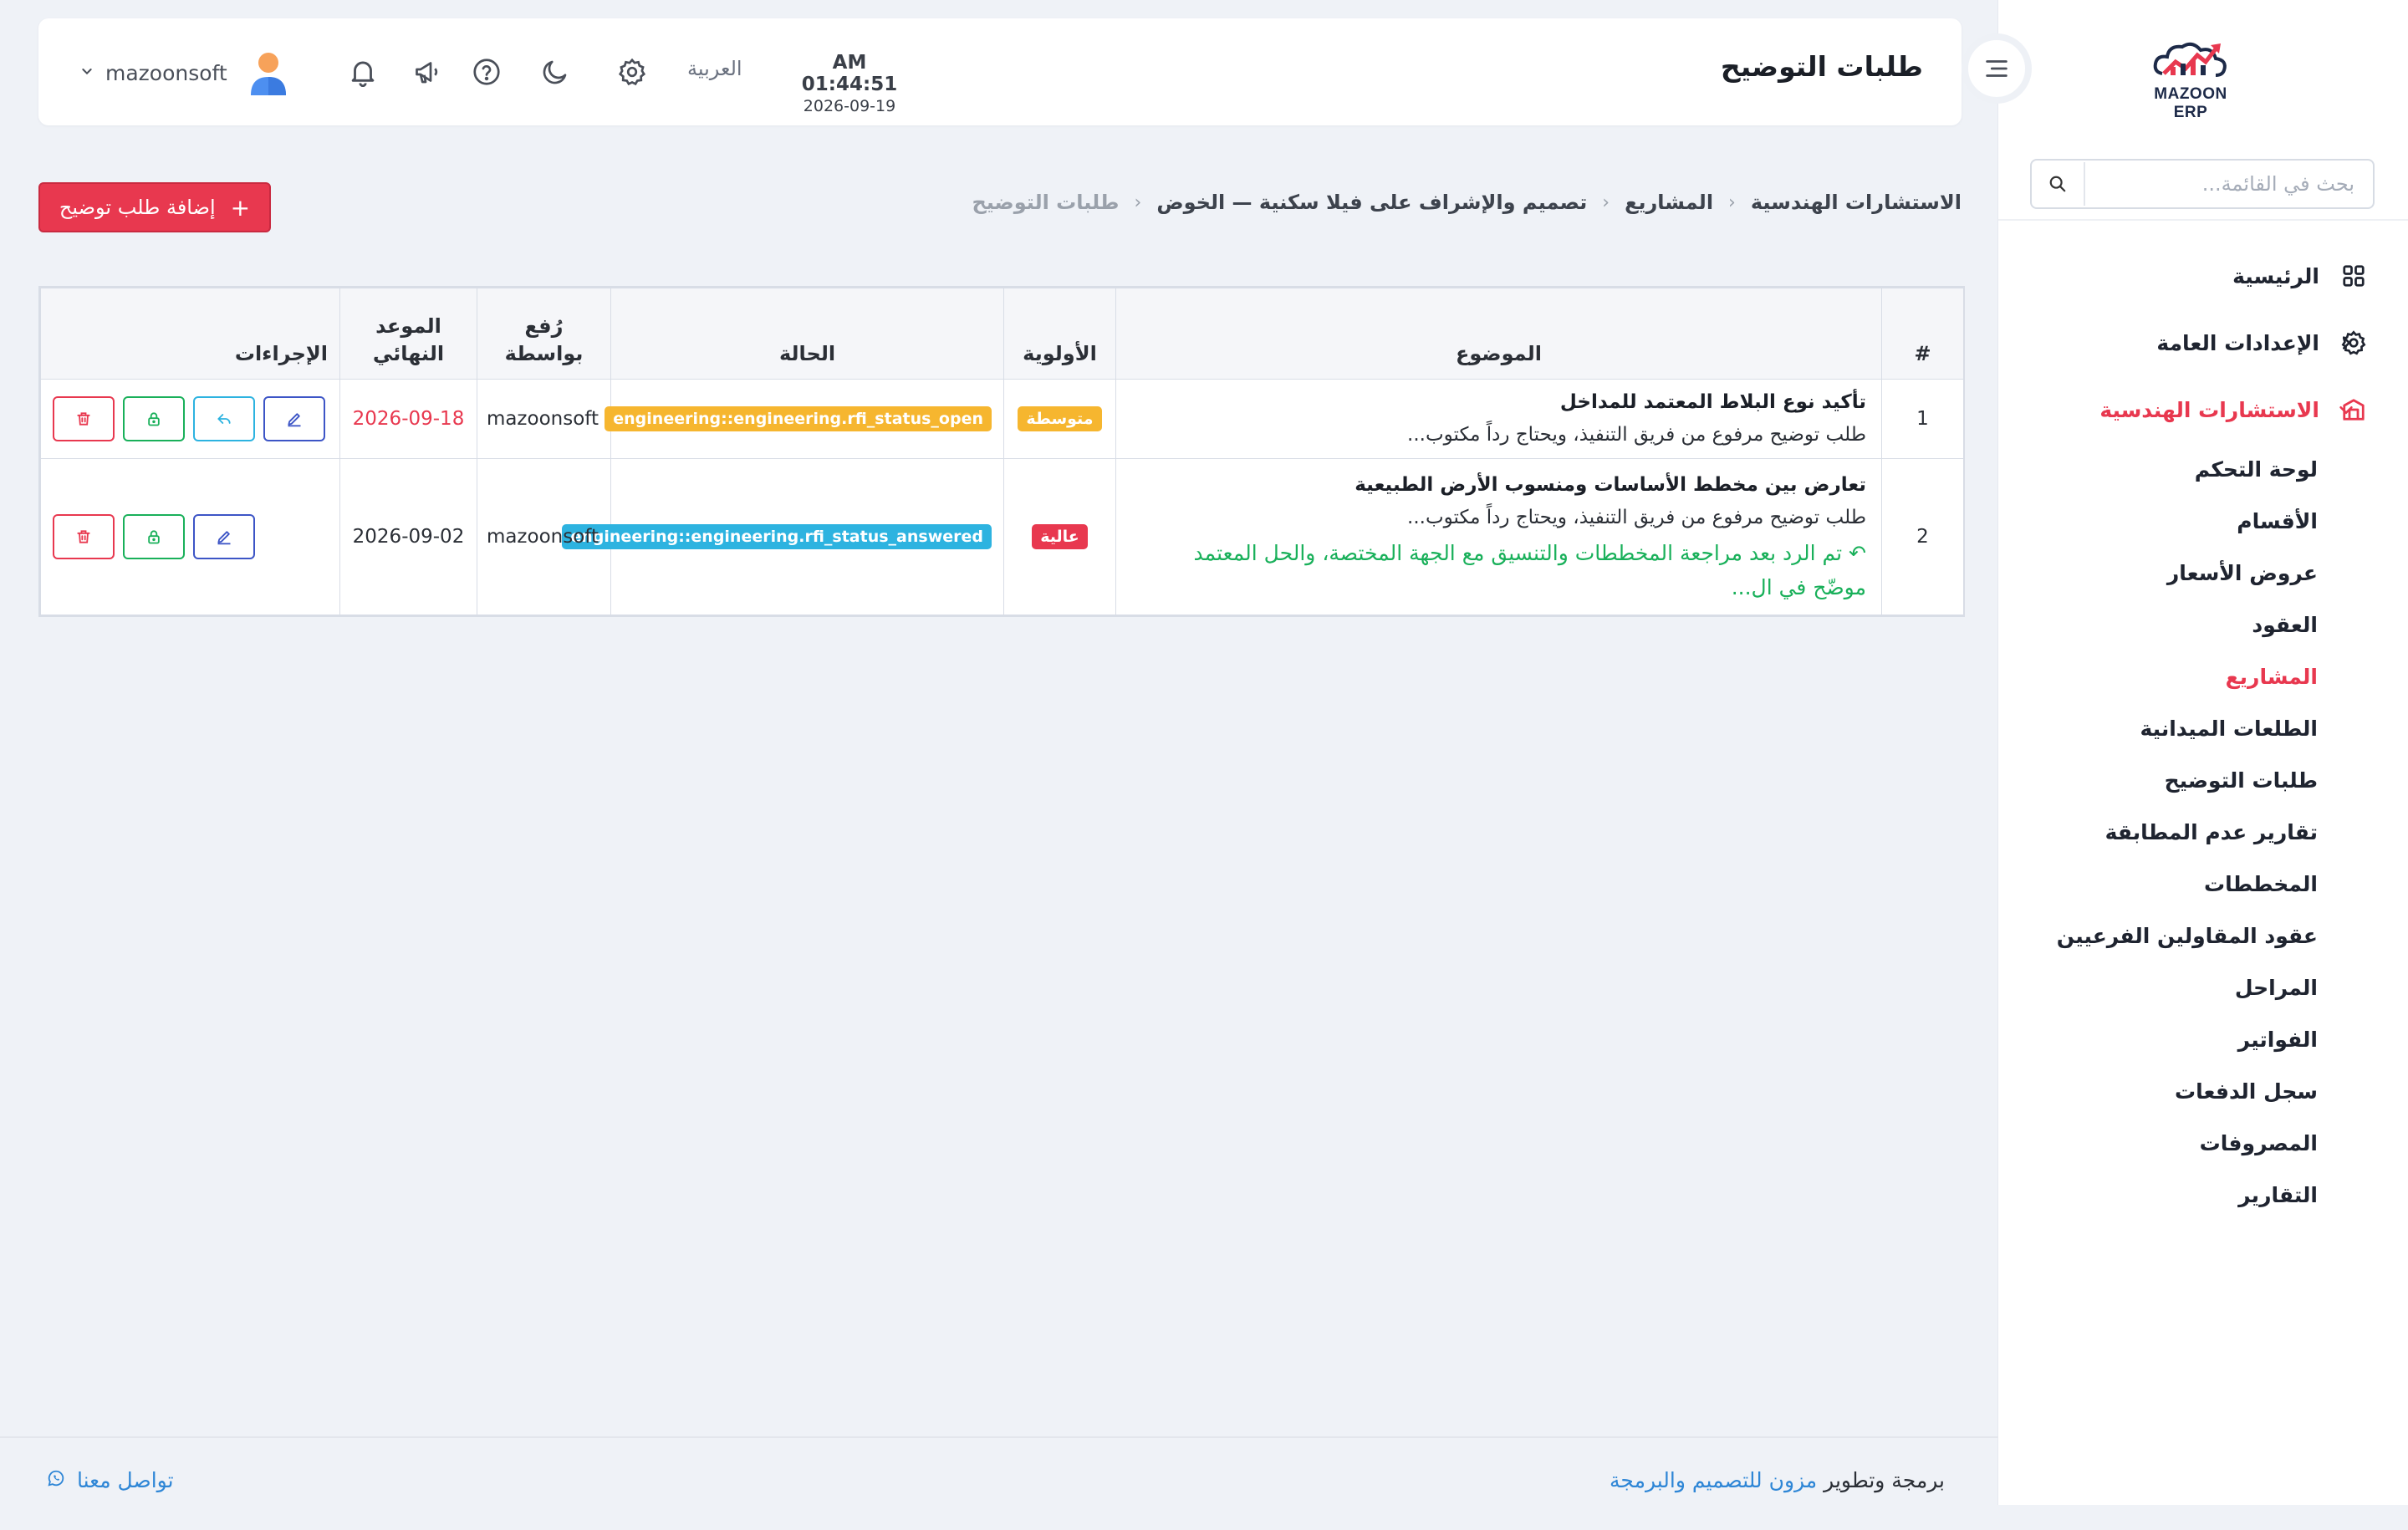 The height and width of the screenshot is (1530, 2408). Describe the element at coordinates (2203, 521) in the screenshot. I see `sidebar-subitem-departments: الأقسام` at that location.